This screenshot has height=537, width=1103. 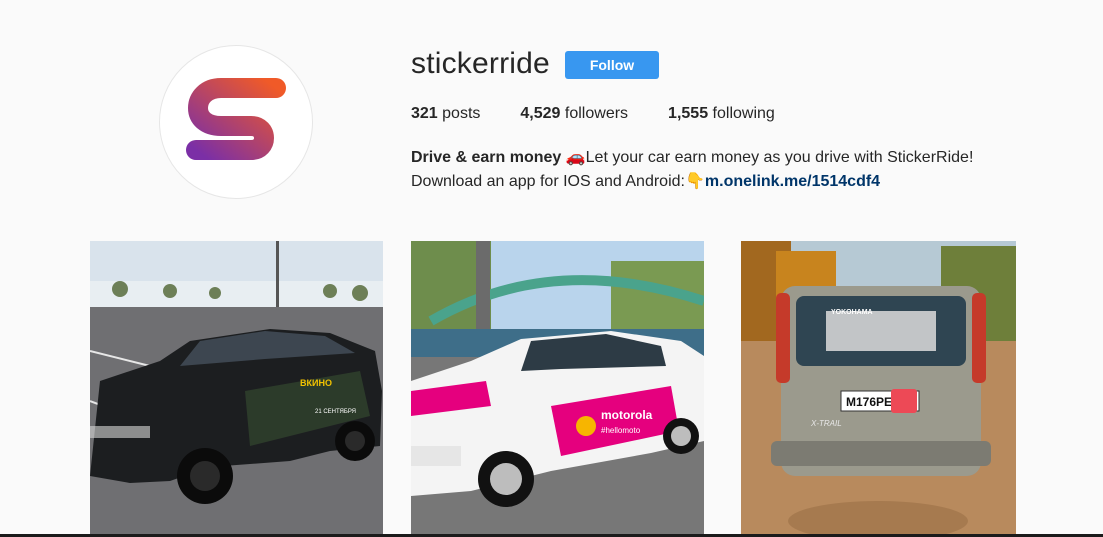 I want to click on followers-count-stat: 4,529 followers, so click(x=574, y=114).